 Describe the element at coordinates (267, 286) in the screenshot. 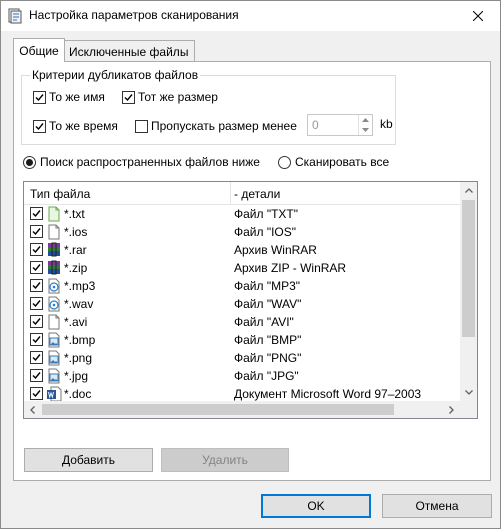

I see `file-details: Файл "MP3"` at that location.